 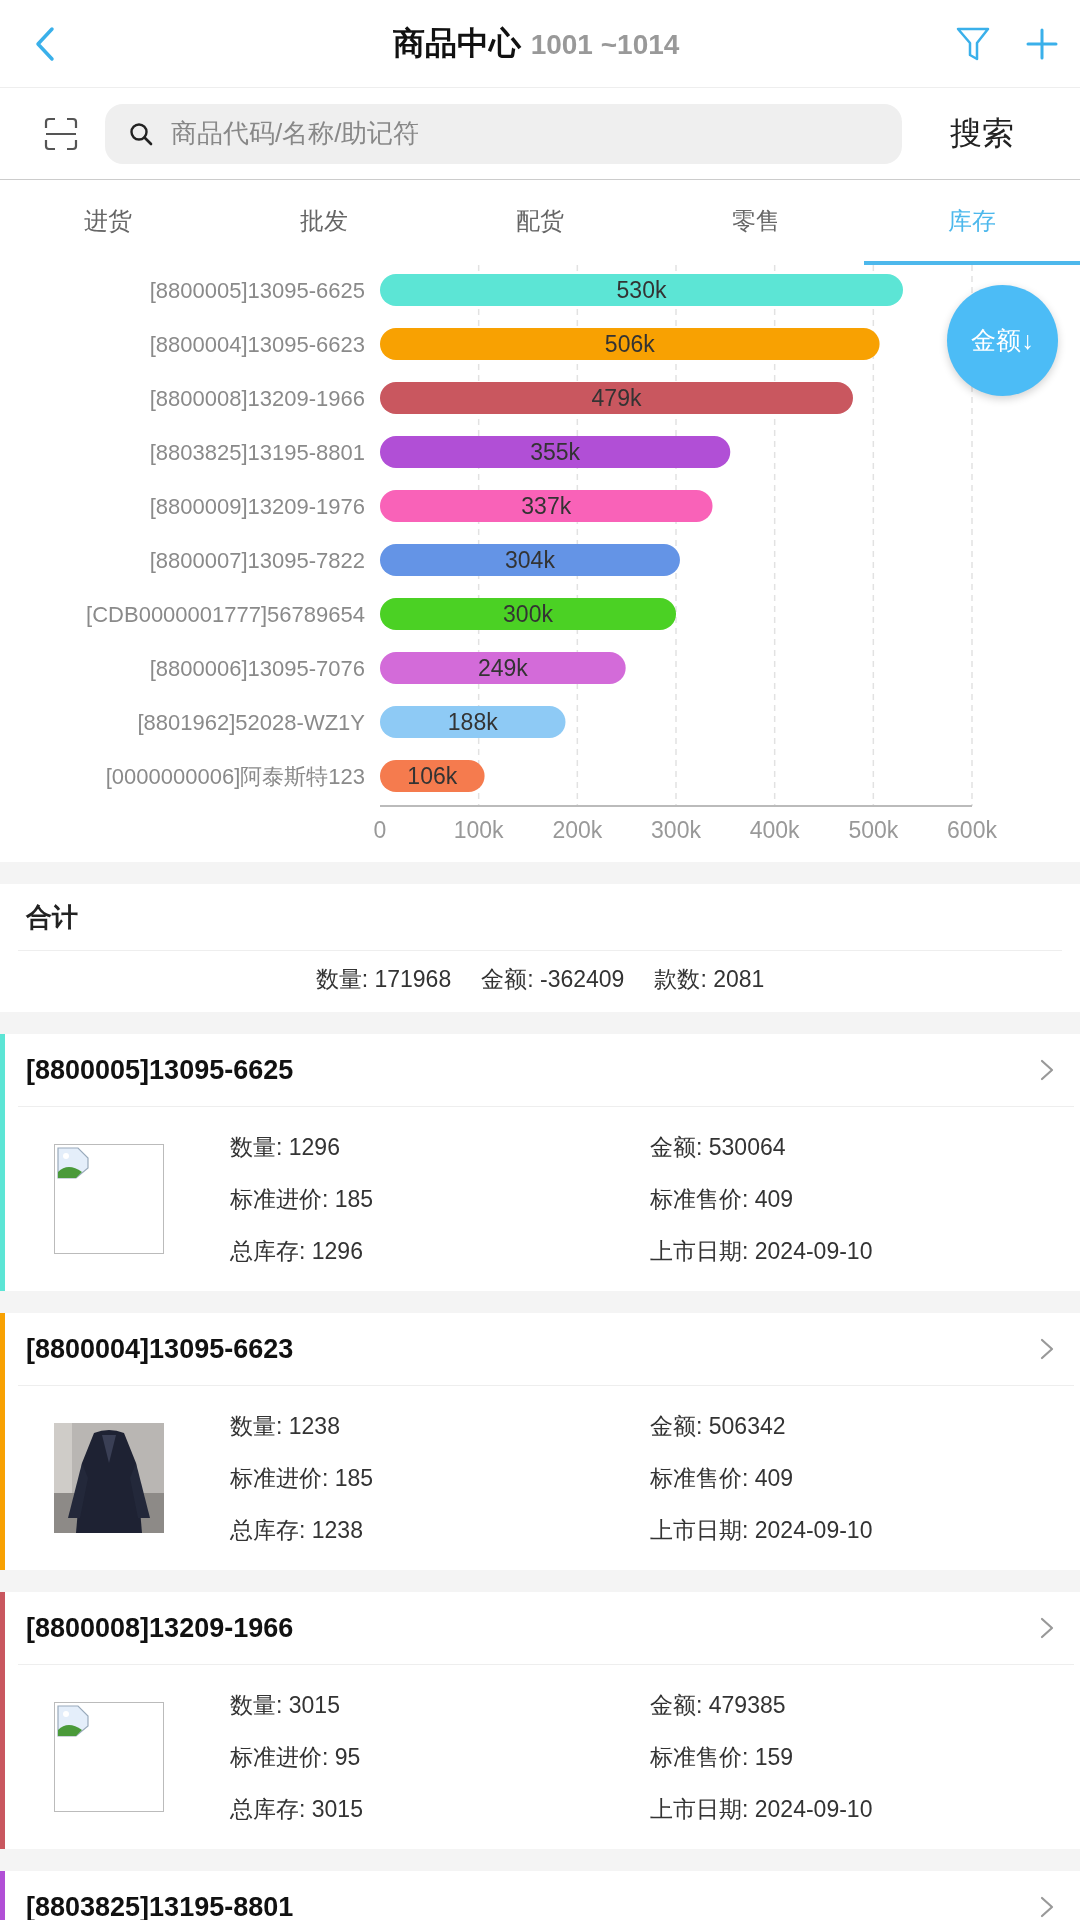 I want to click on filter-icon, so click(x=973, y=43).